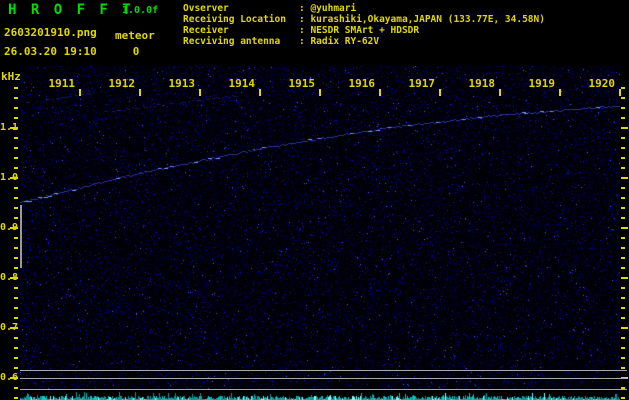  I want to click on x-tick-label: 1912, so click(122, 83).